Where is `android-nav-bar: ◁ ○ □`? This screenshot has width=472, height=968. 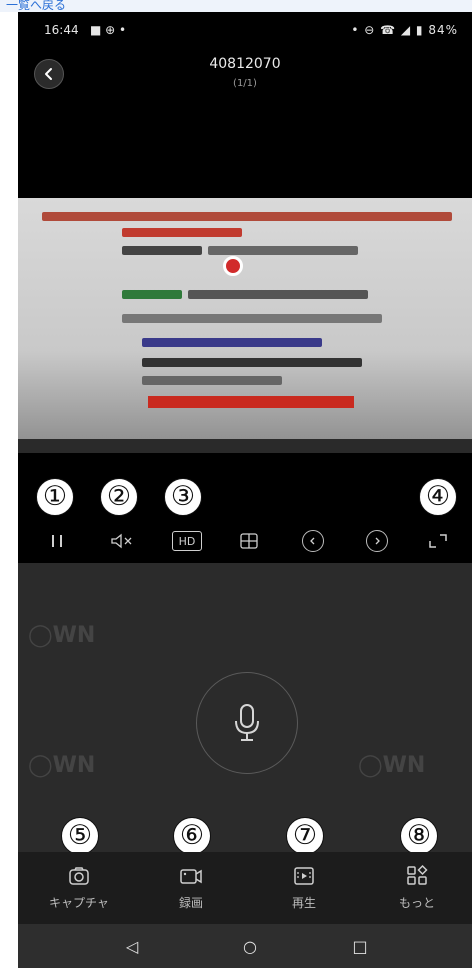
android-nav-bar: ◁ ○ □ is located at coordinates (245, 946).